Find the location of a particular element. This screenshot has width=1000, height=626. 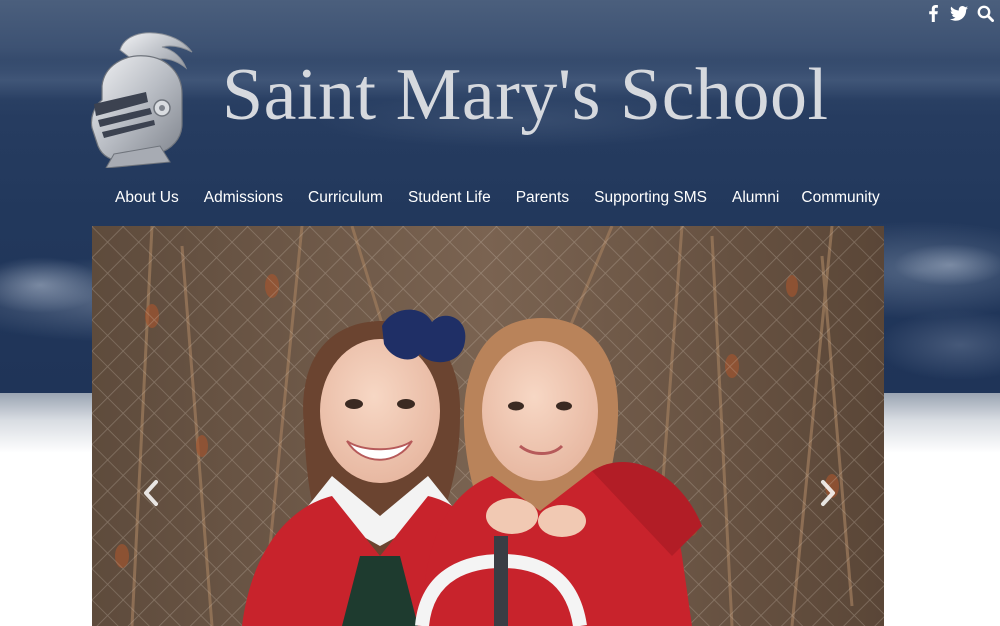

search-icon is located at coordinates (985, 13).